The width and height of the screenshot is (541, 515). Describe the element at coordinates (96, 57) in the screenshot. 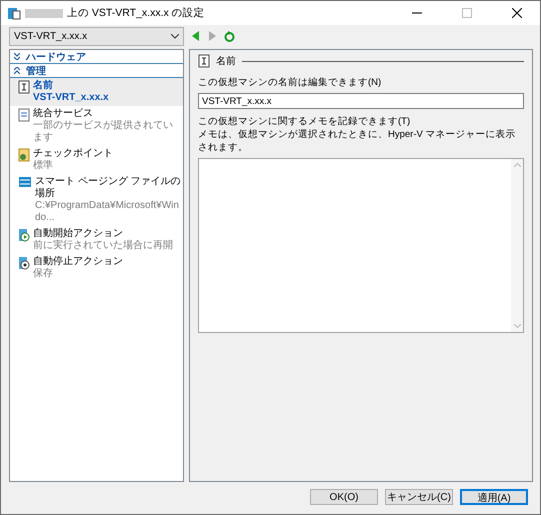

I see `section-header: ハードウェア` at that location.